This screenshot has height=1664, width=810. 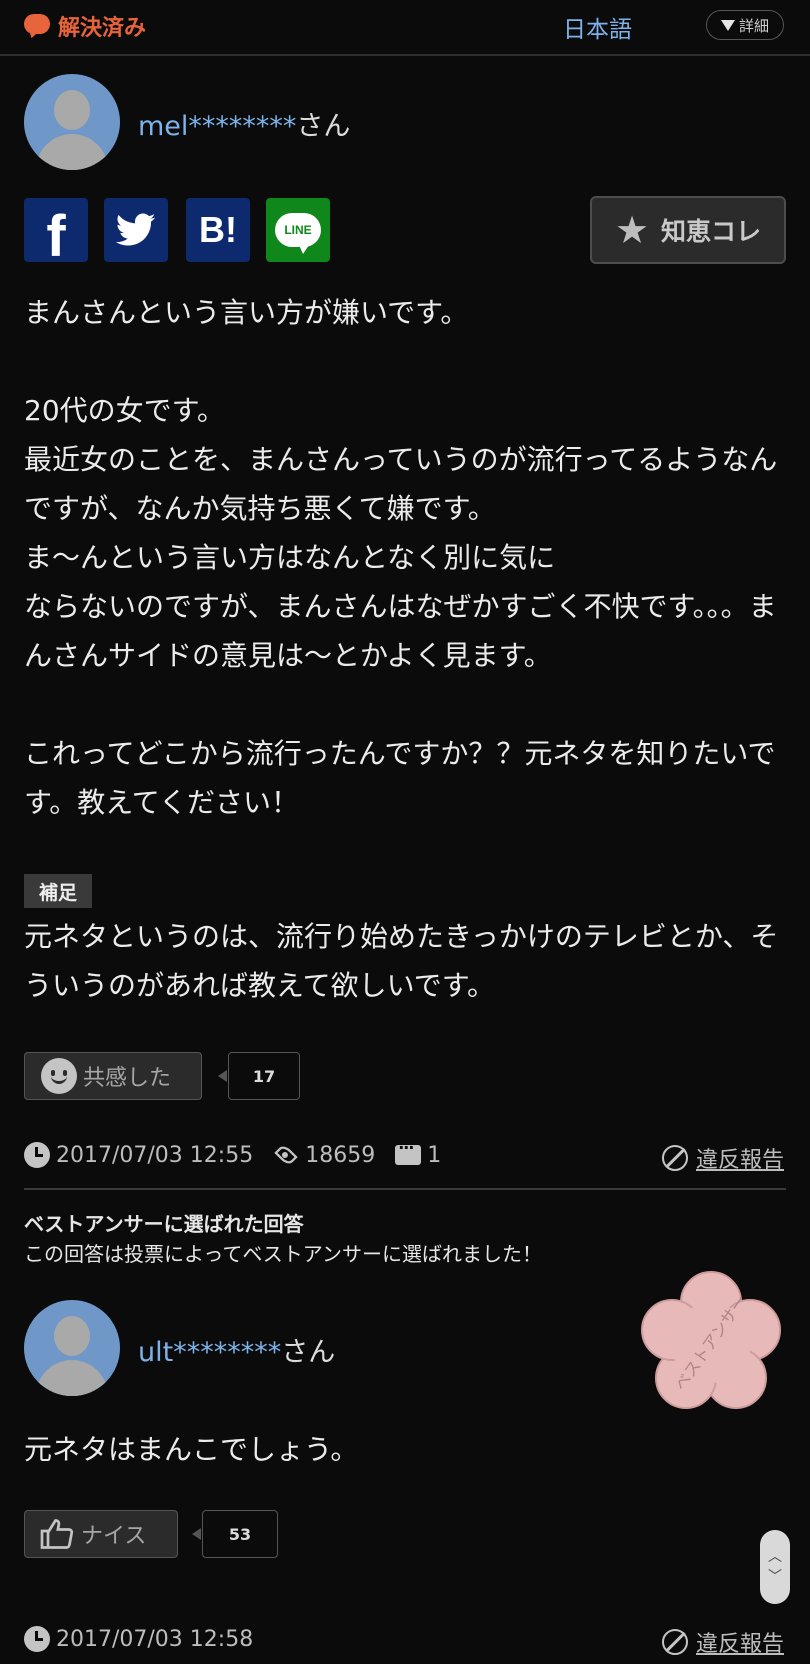 I want to click on view-count: 18659, so click(x=340, y=1155).